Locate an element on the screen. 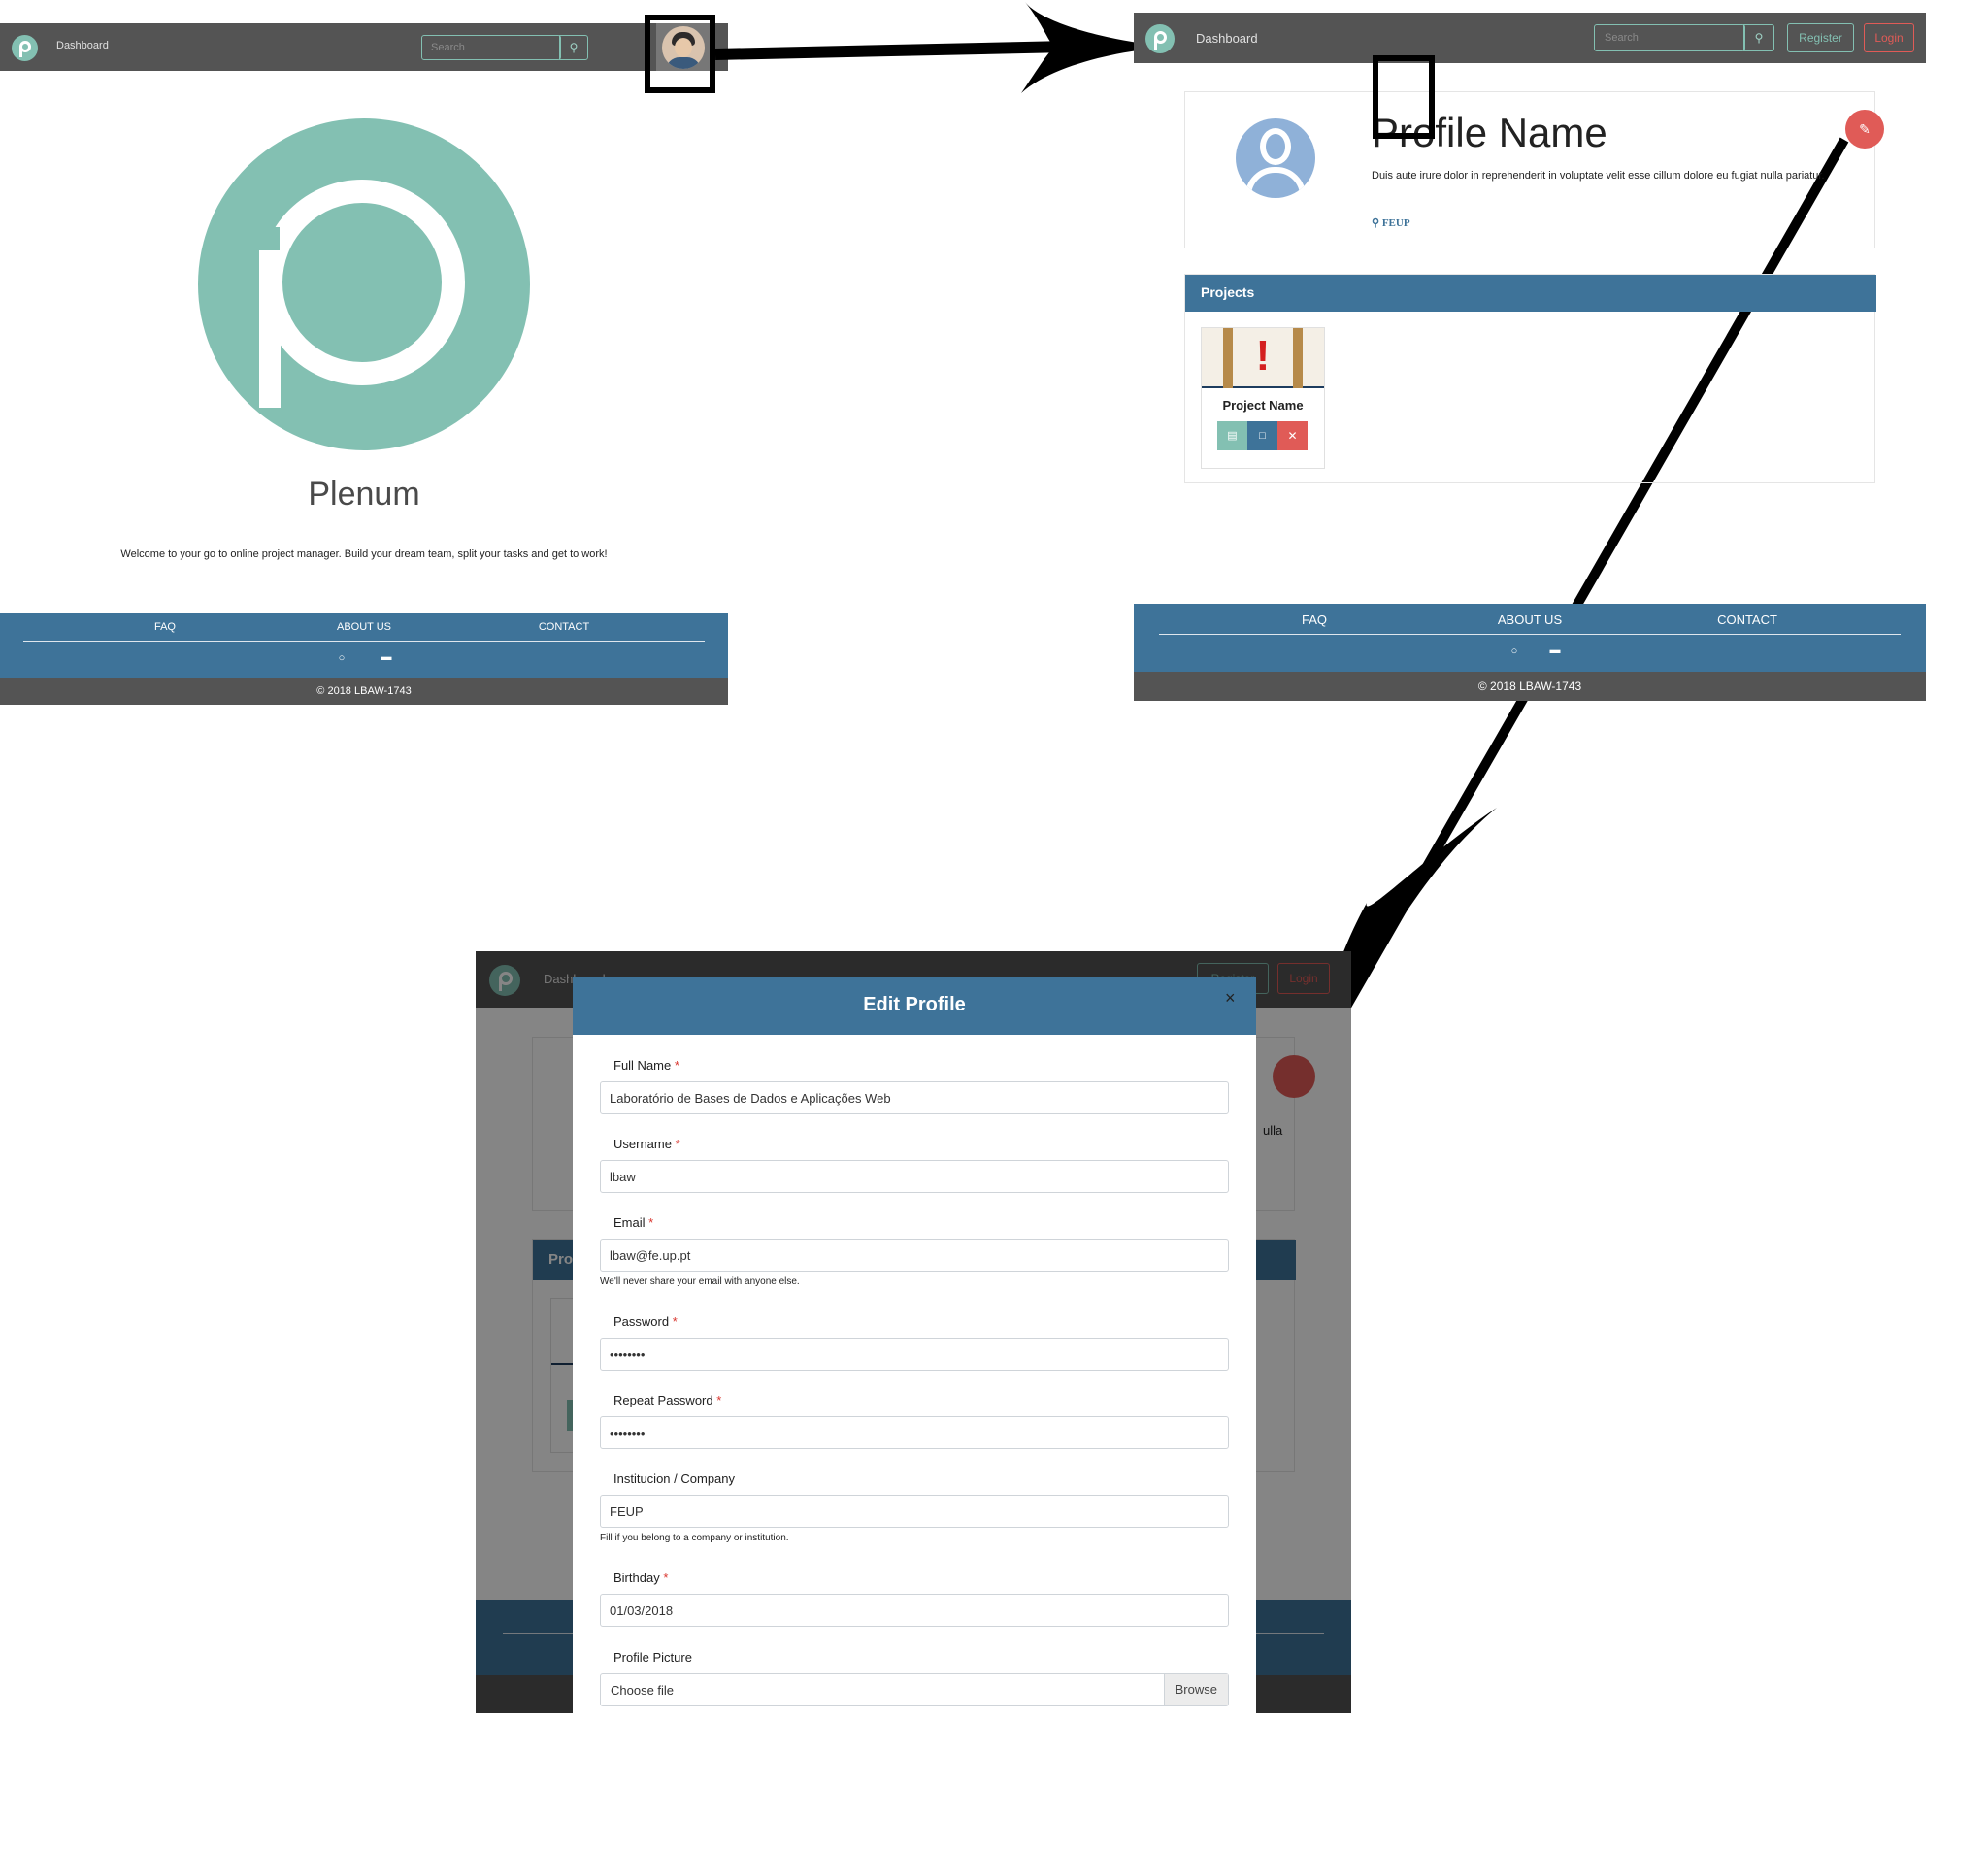 This screenshot has height=1854, width=1988. footer-divider is located at coordinates (1530, 634).